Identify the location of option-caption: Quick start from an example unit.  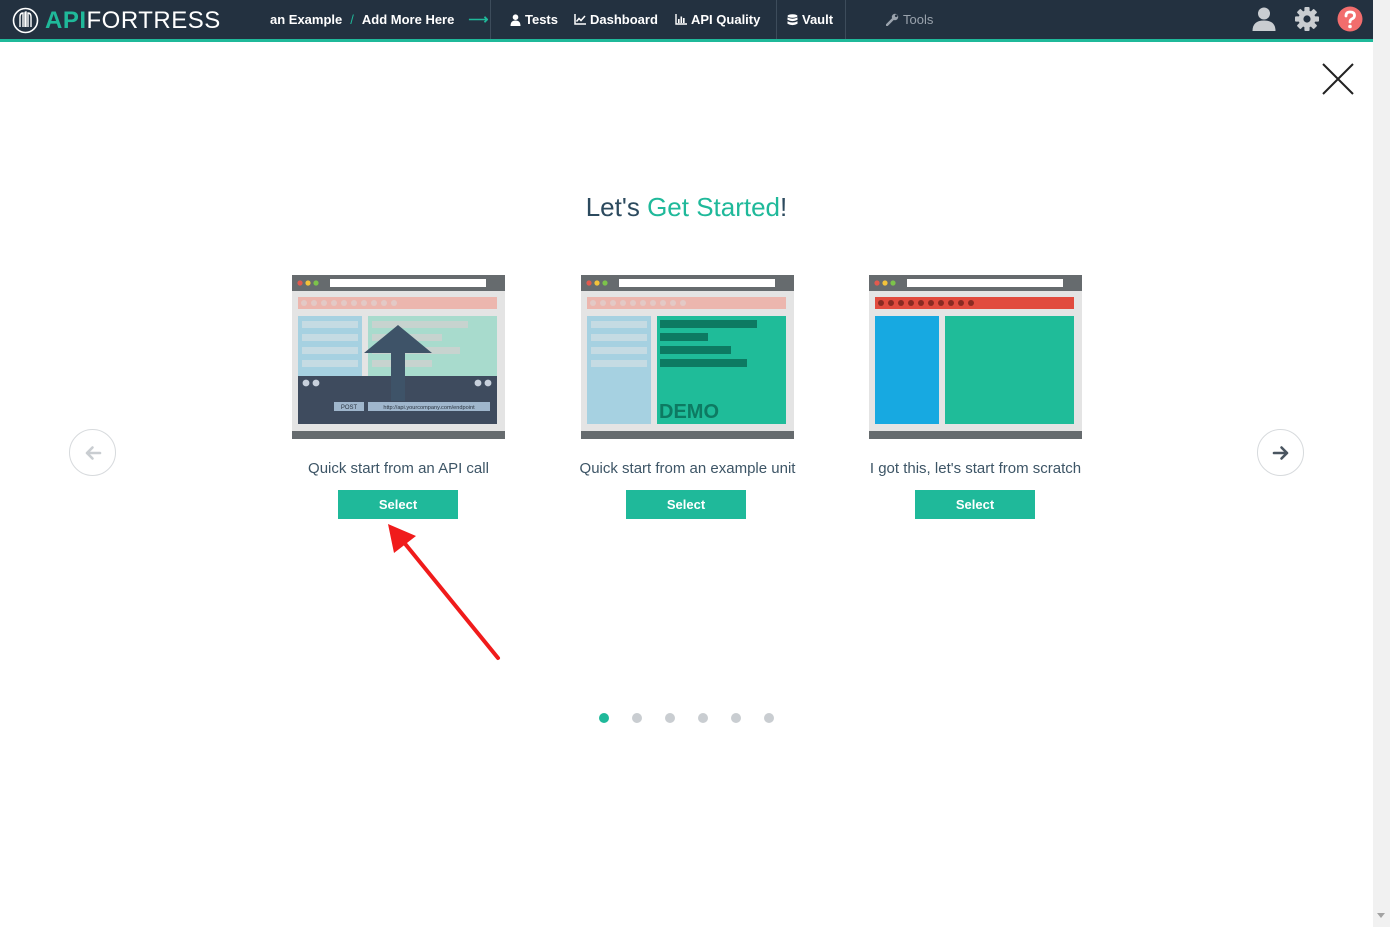
(687, 468).